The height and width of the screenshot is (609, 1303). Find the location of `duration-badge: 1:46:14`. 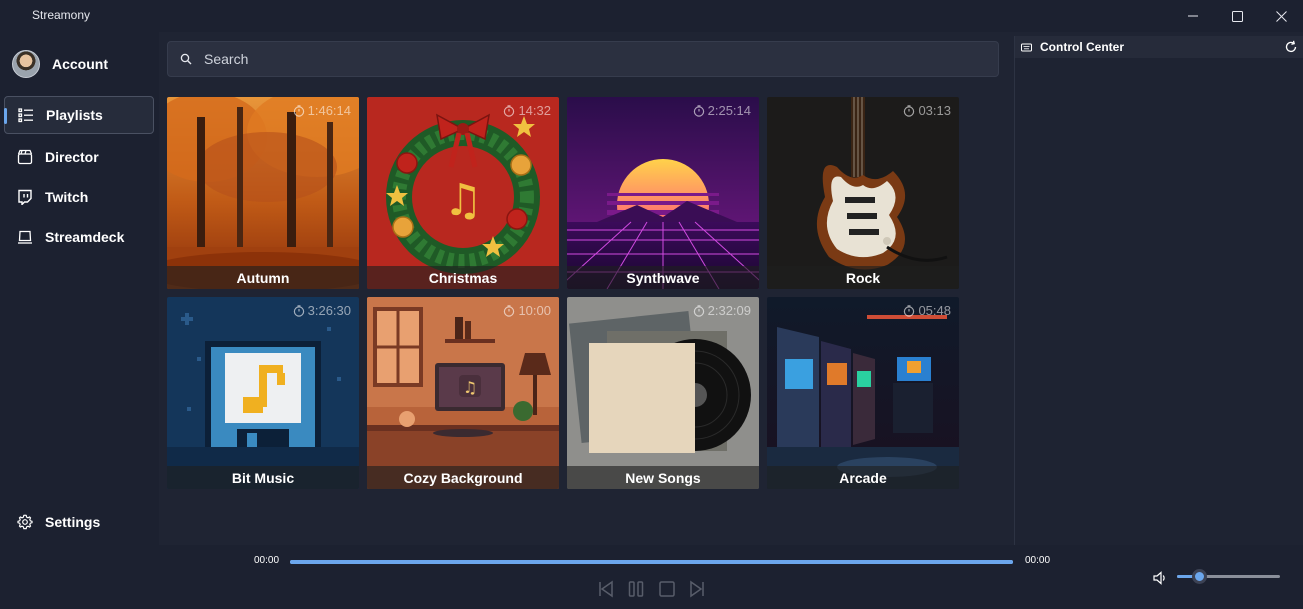

duration-badge: 1:46:14 is located at coordinates (322, 110).